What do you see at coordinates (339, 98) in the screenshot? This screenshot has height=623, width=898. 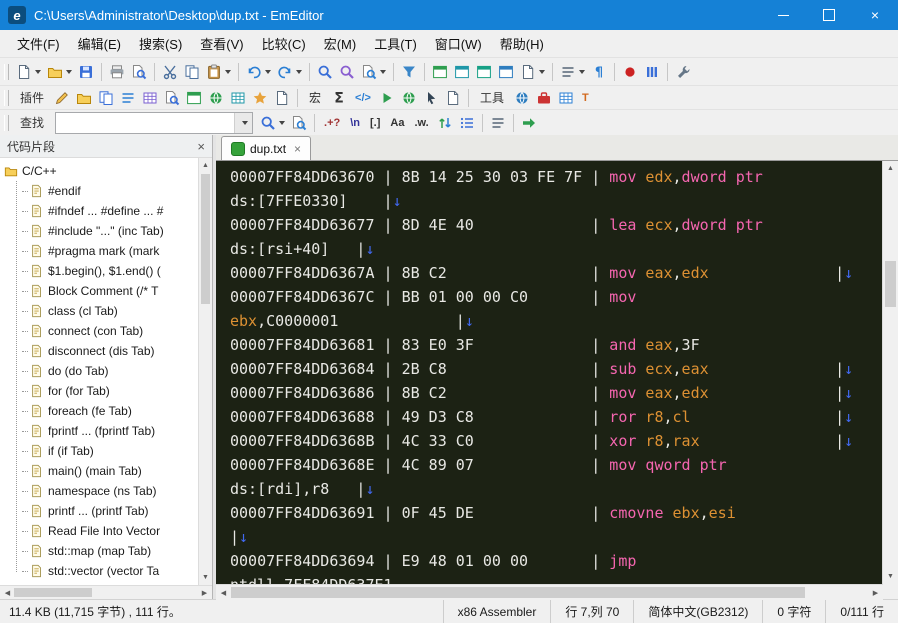 I see `macro-library-button` at bounding box center [339, 98].